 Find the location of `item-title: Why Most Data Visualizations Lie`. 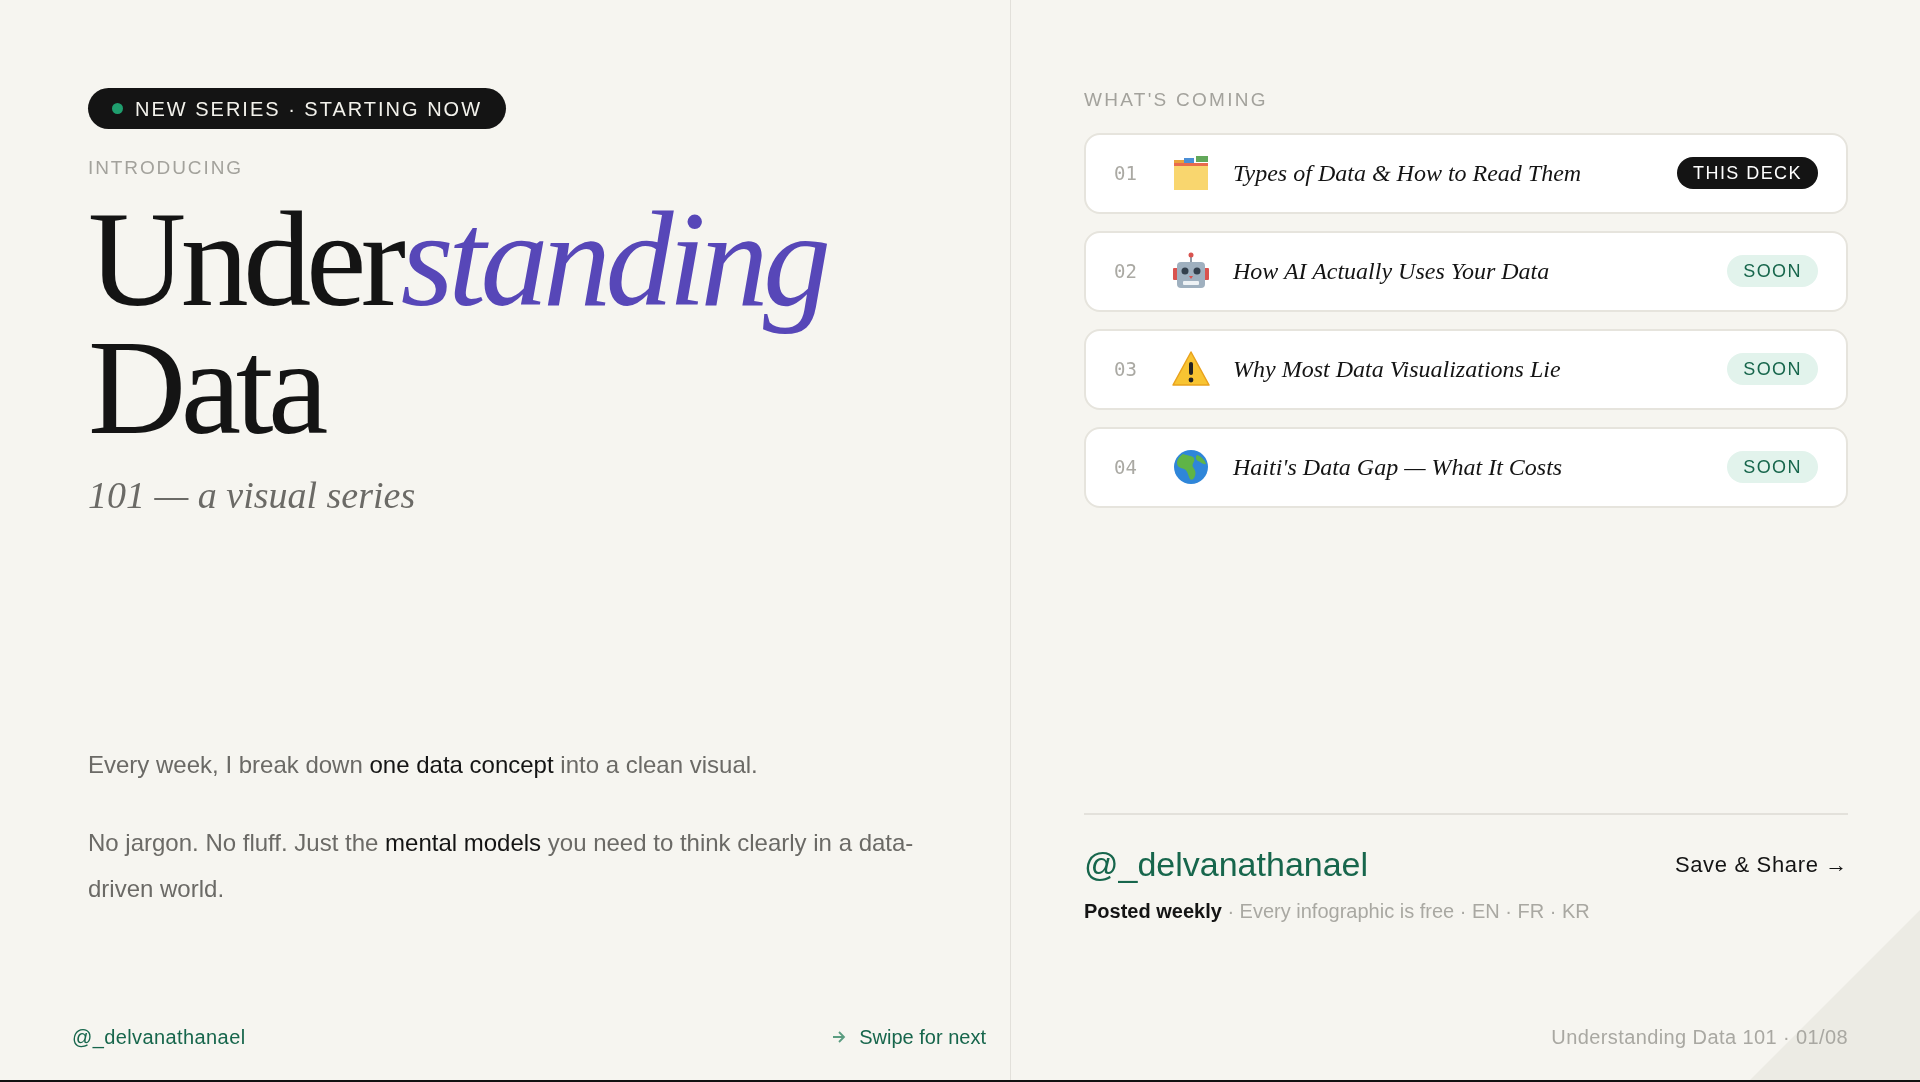

item-title: Why Most Data Visualizations Lie is located at coordinates (1397, 369).